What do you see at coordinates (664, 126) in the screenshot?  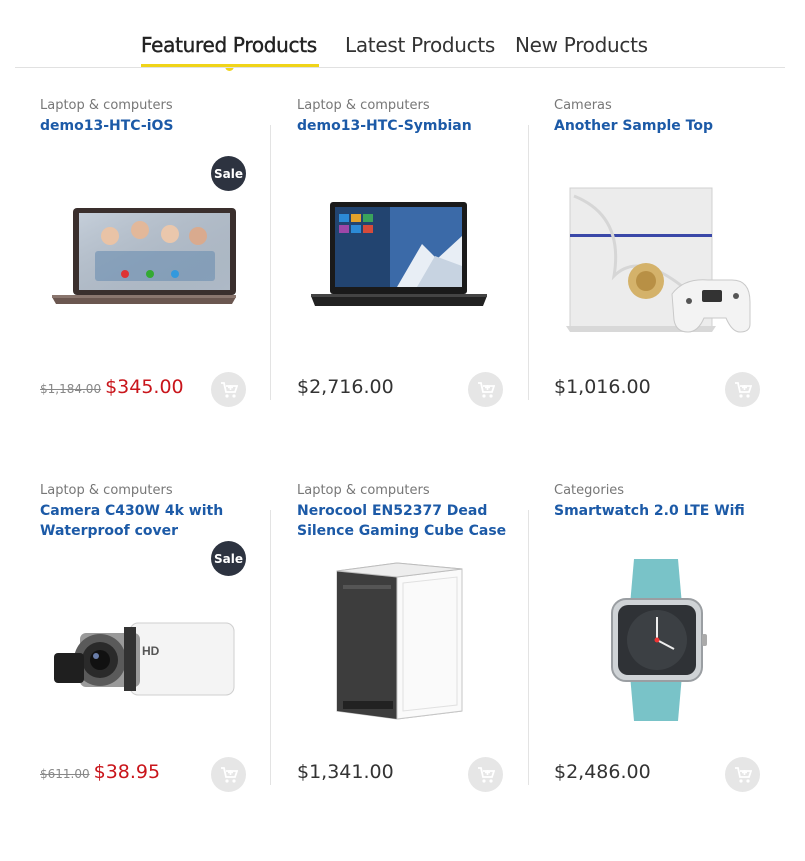 I see `product-title: Another Sample Top` at bounding box center [664, 126].